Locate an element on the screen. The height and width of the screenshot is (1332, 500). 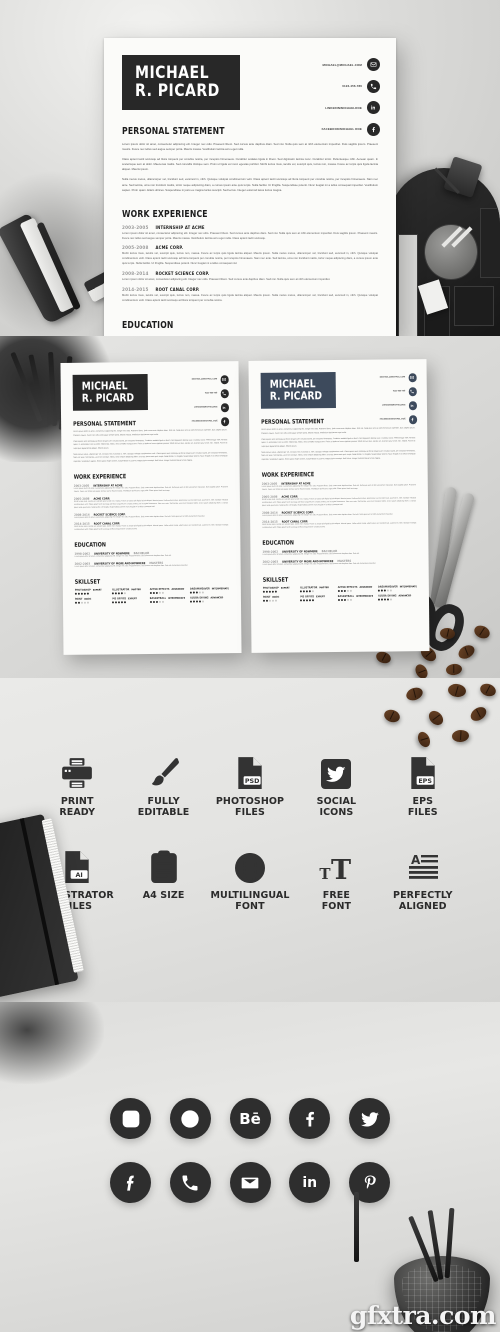
skill-level: MASTER is located at coordinates (324, 588).